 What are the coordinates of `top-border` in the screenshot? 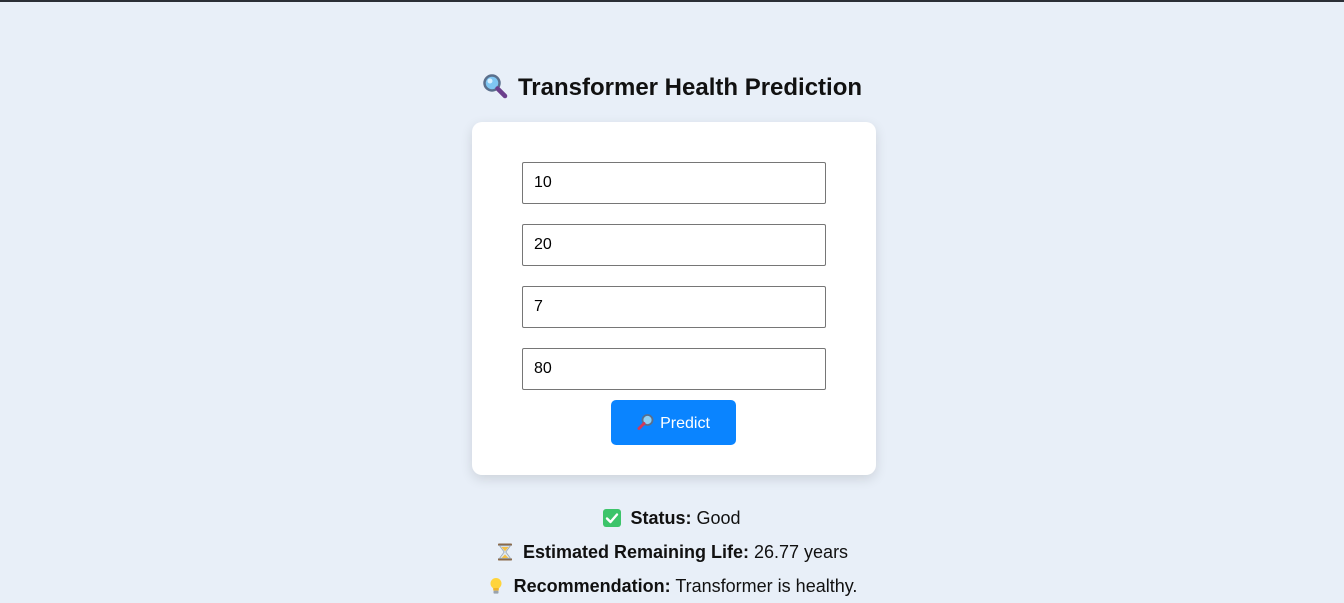 It's located at (672, 1).